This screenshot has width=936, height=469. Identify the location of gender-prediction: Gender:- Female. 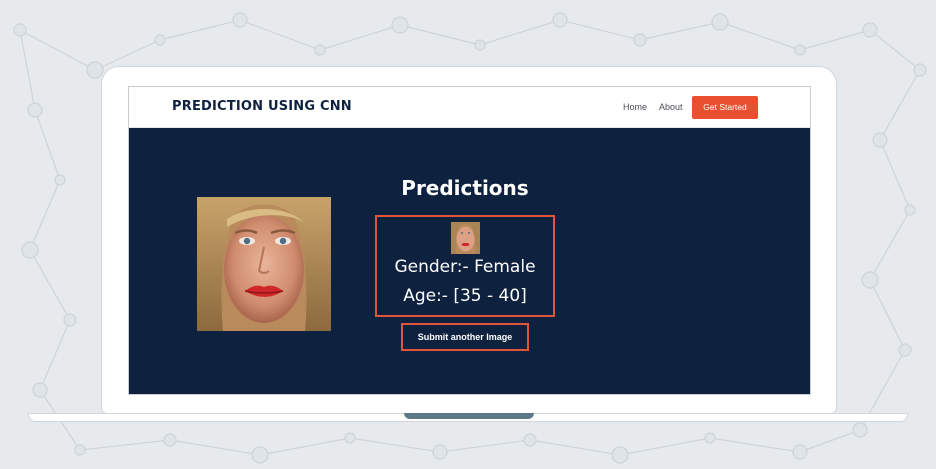
(465, 267).